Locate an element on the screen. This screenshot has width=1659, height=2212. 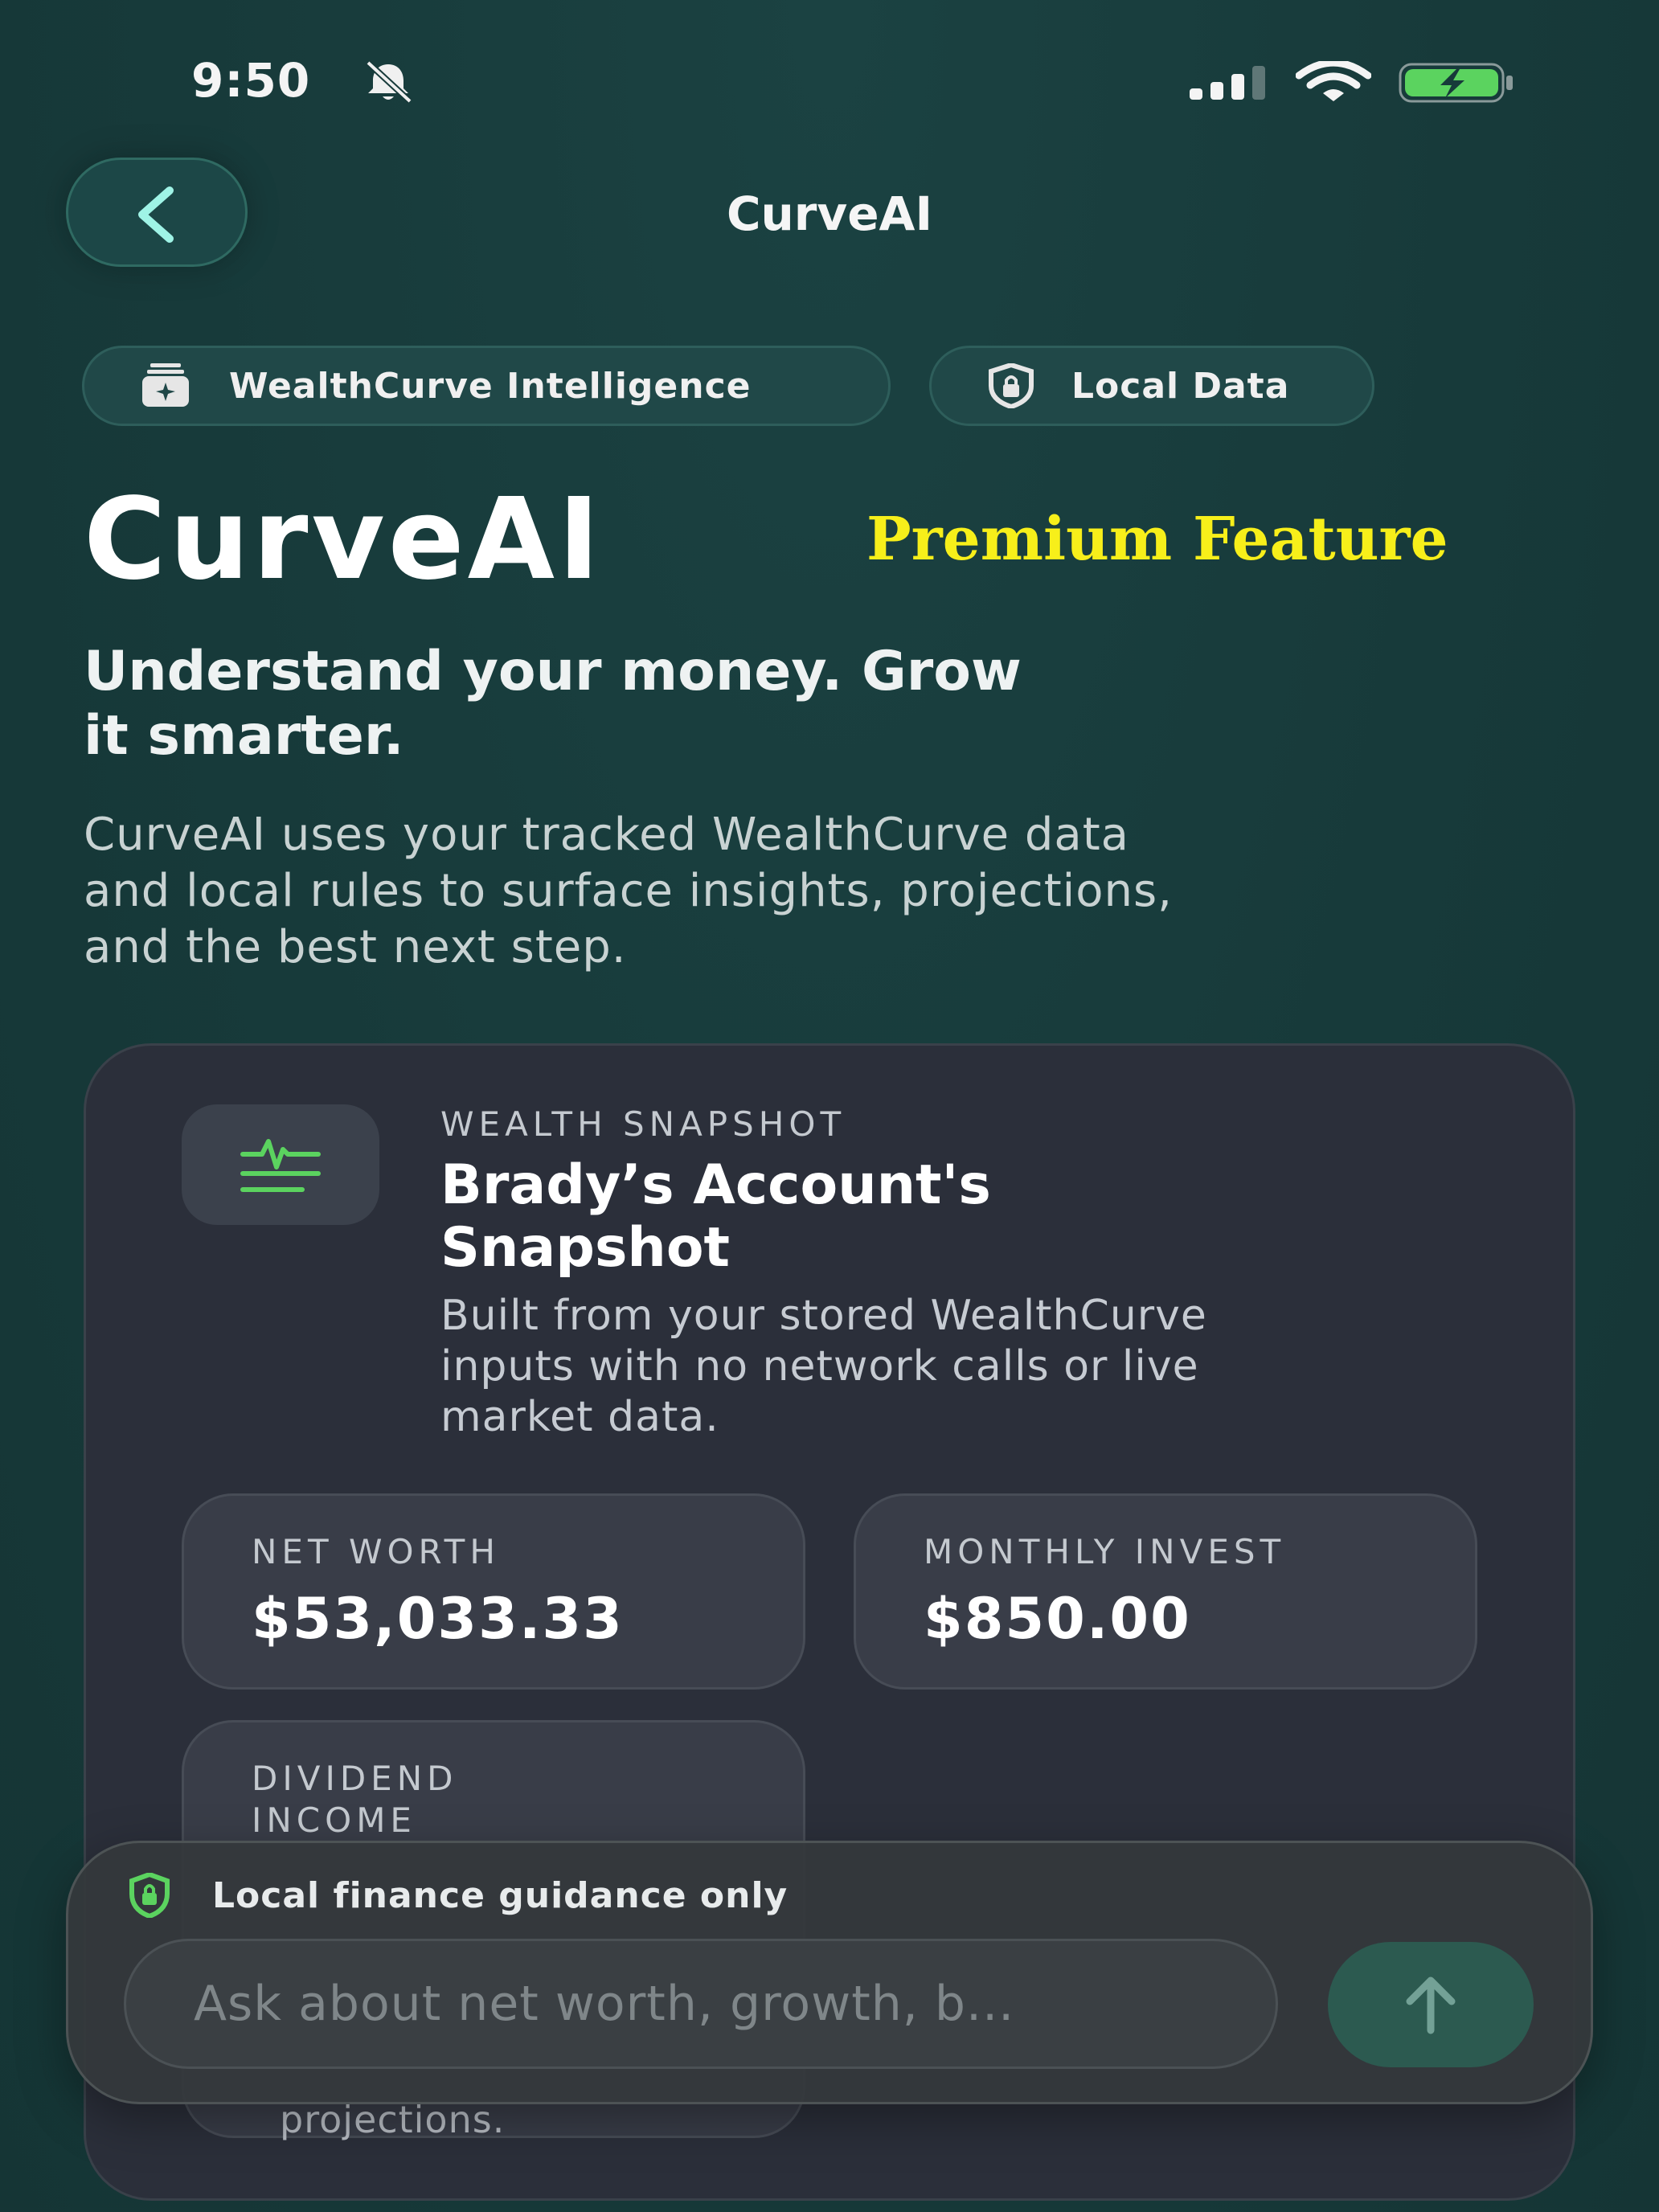
composer-note-text: Local finance guidance only is located at coordinates (500, 1895).